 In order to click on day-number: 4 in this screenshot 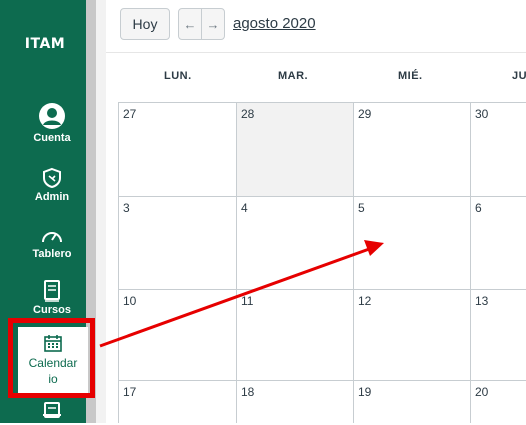, I will do `click(244, 208)`.